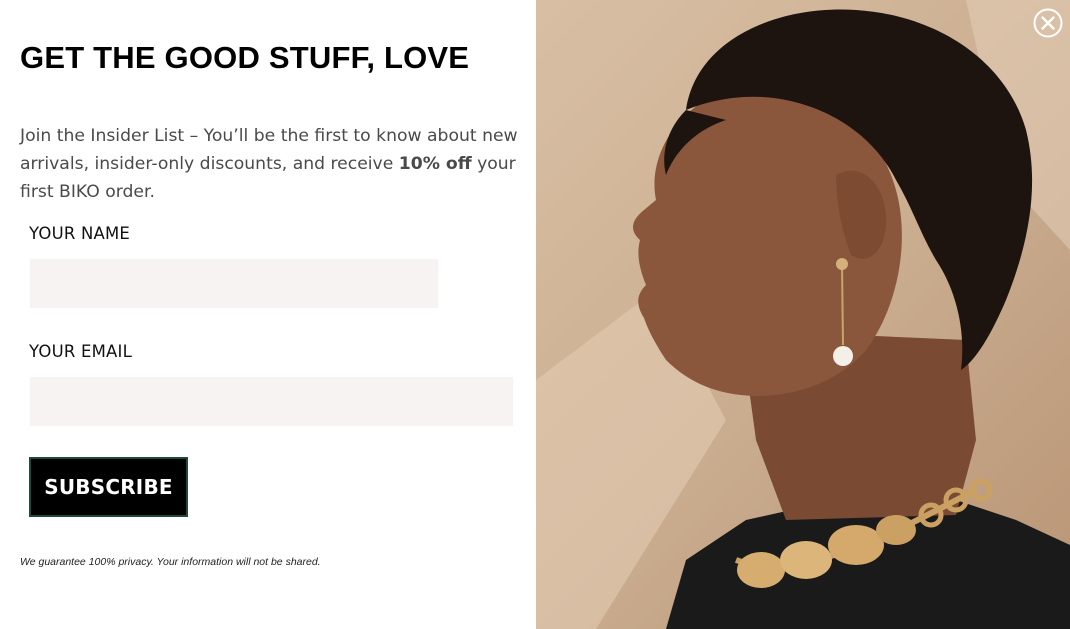 The image size is (1070, 629). I want to click on popup-headline: GET THE GOOD STUFF, LOVE, so click(245, 57).